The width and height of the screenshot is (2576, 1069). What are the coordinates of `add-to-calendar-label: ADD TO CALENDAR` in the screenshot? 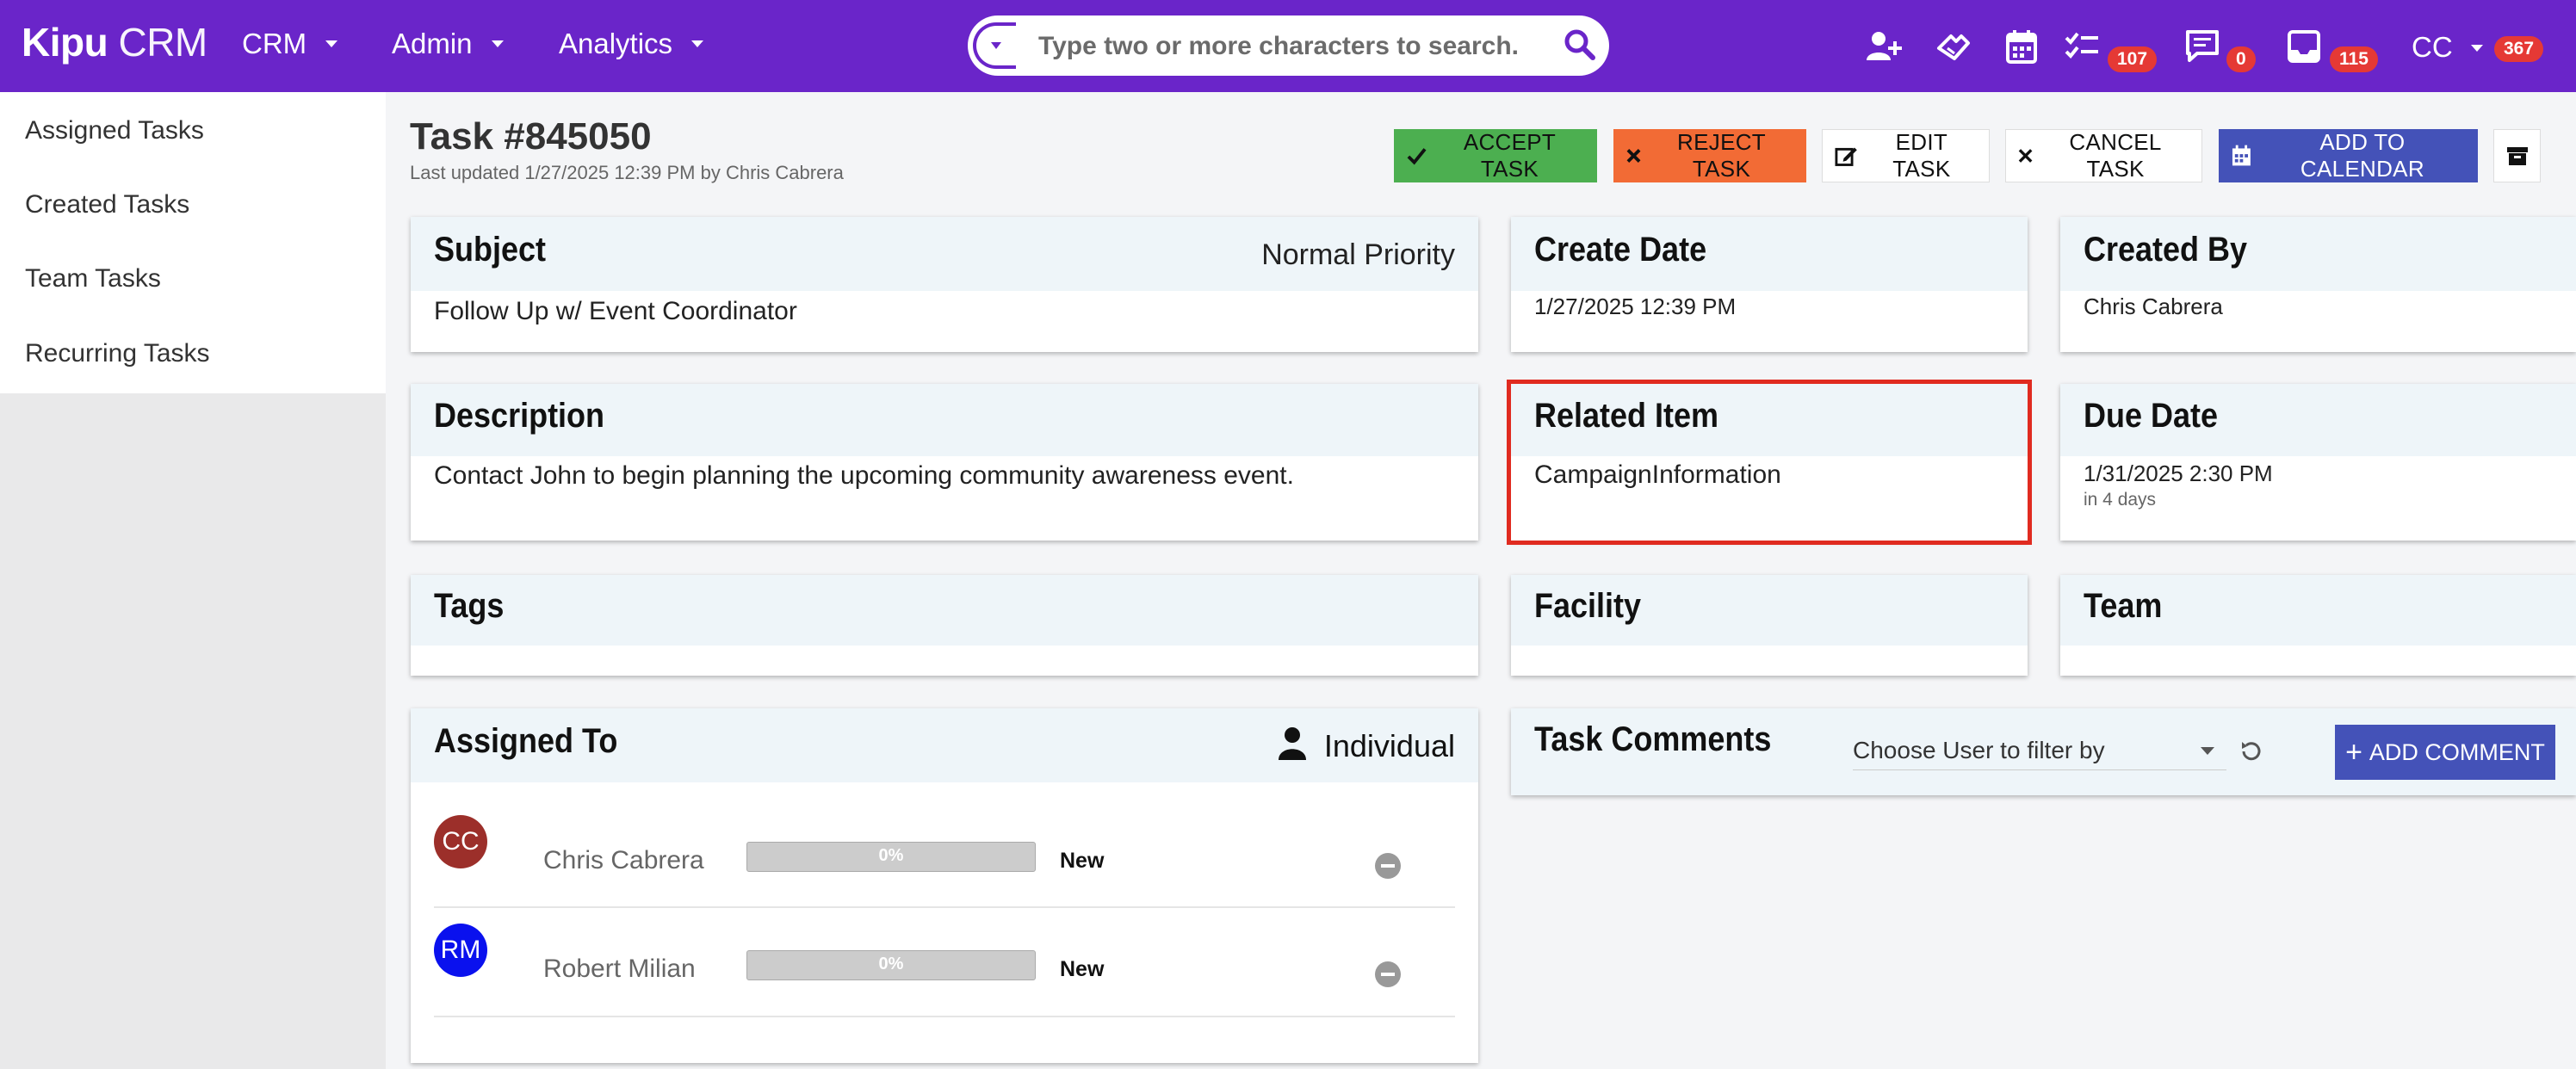 It's located at (2362, 156).